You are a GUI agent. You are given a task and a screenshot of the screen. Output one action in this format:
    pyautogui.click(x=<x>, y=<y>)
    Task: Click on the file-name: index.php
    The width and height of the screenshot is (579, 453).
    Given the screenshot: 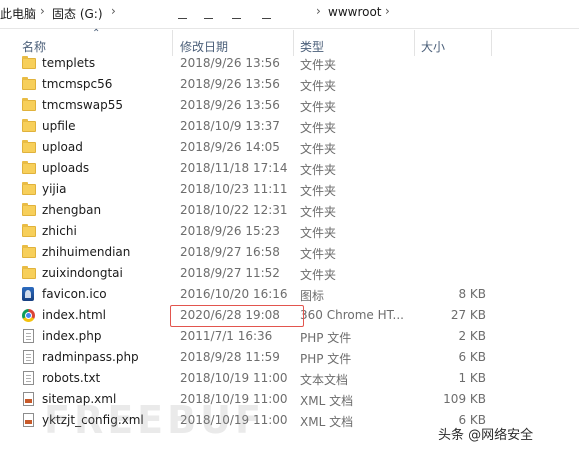 What is the action you would take?
    pyautogui.click(x=72, y=336)
    